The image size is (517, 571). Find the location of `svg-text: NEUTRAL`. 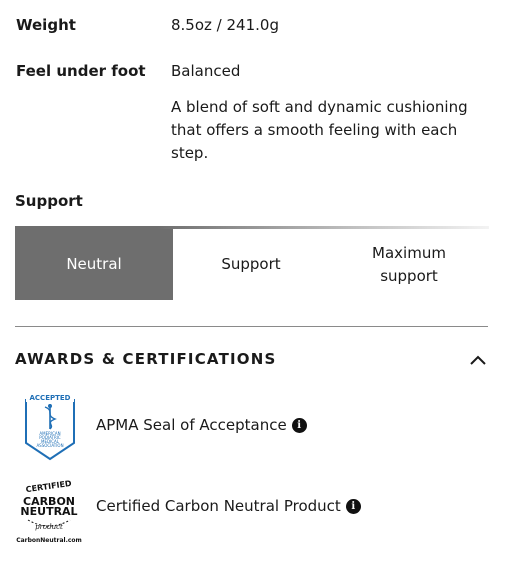

svg-text: NEUTRAL is located at coordinates (48, 511).